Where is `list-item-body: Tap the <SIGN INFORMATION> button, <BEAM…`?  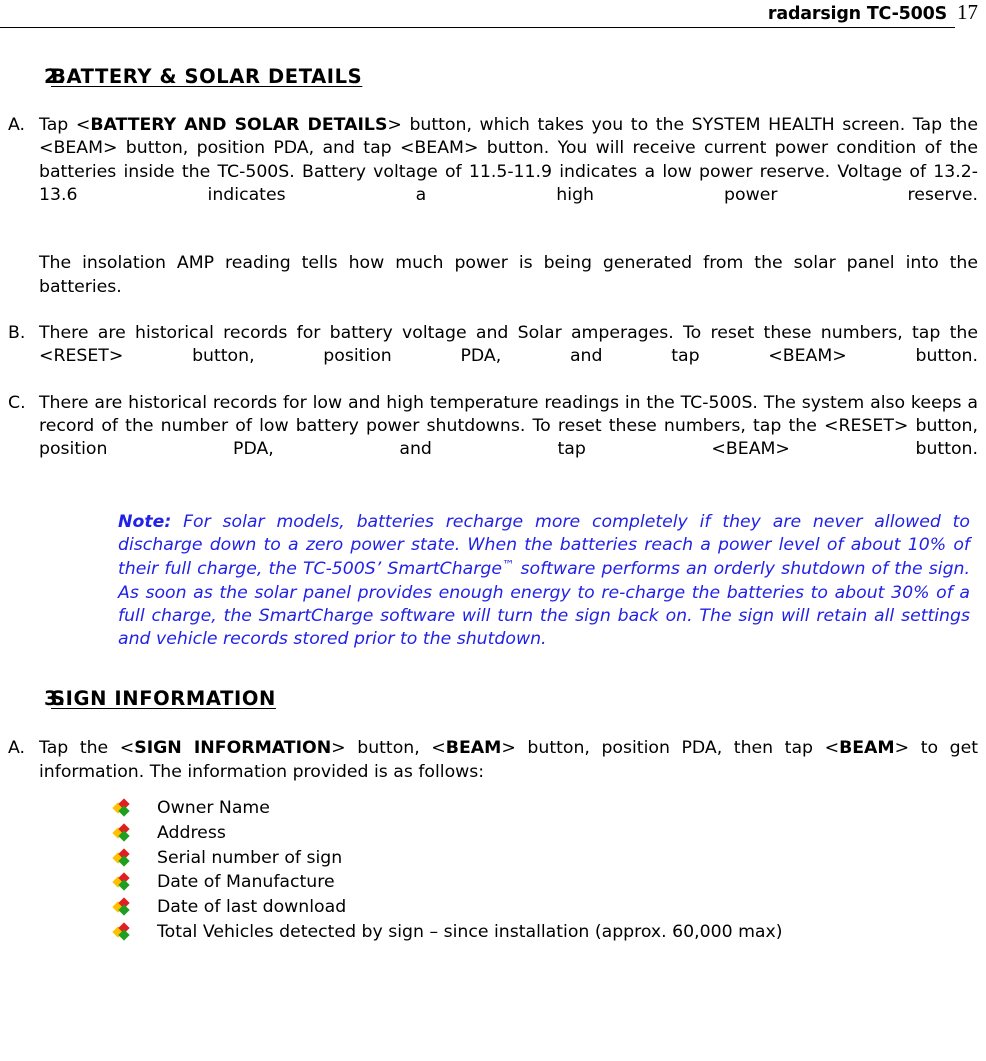 list-item-body: Tap the <SIGN INFORMATION> button, <BEAM… is located at coordinates (508, 760).